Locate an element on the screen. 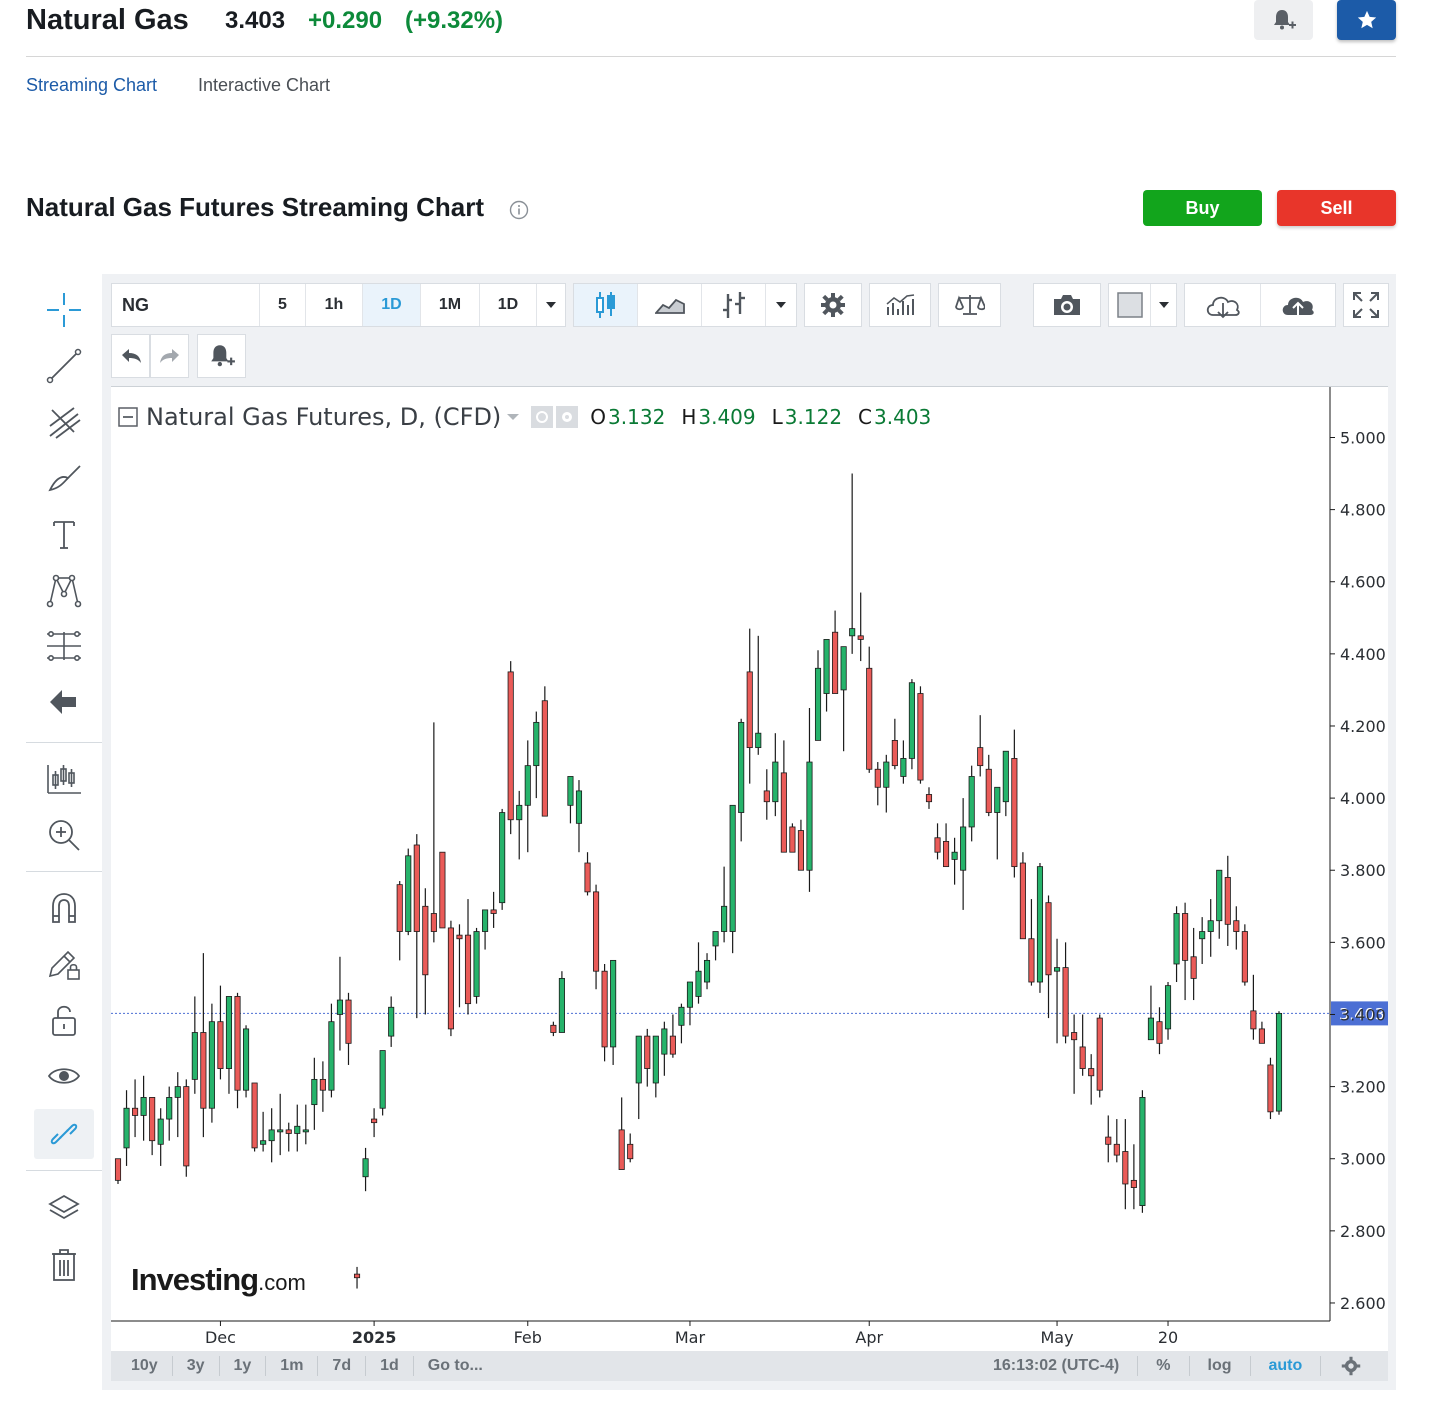 This screenshot has height=1401, width=1456. legend-settings-icon is located at coordinates (567, 417).